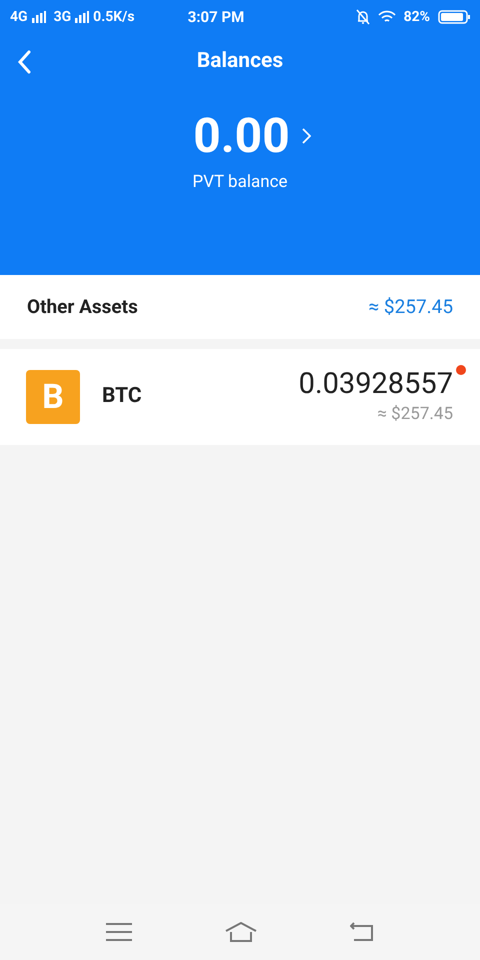 This screenshot has width=480, height=960. Describe the element at coordinates (363, 17) in the screenshot. I see `bell-off-icon` at that location.